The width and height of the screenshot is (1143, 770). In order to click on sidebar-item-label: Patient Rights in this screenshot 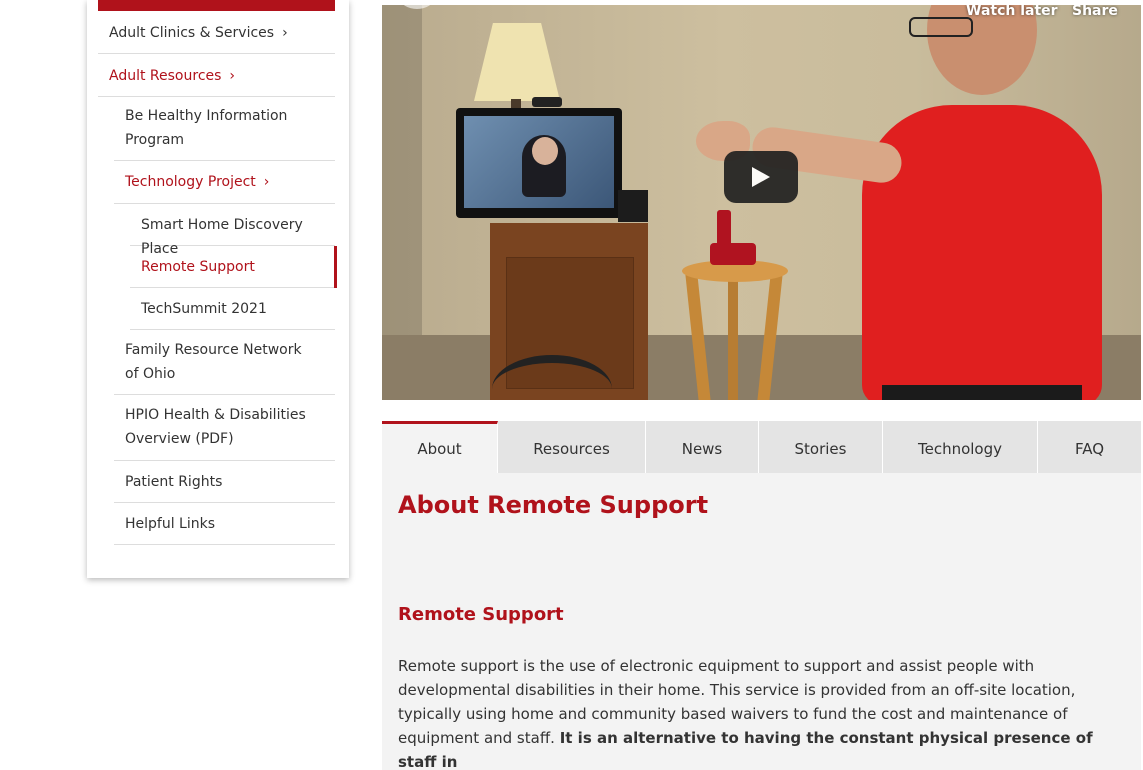, I will do `click(174, 482)`.